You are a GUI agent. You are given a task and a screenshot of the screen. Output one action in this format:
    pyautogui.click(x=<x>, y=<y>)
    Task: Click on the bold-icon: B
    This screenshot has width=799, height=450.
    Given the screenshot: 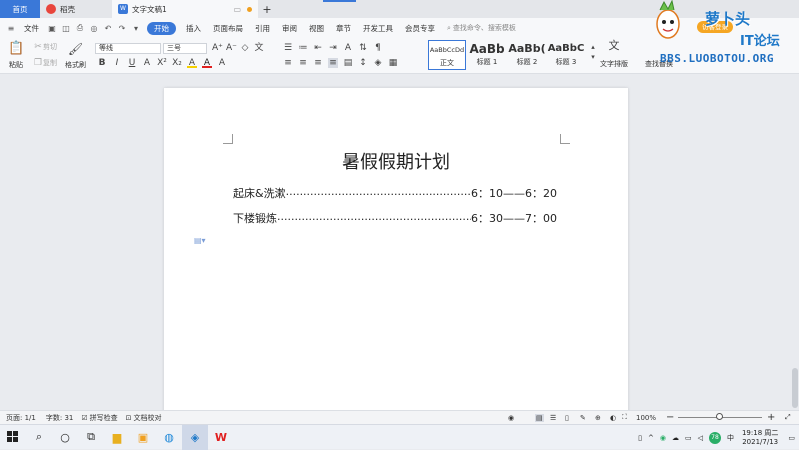 What is the action you would take?
    pyautogui.click(x=102, y=63)
    